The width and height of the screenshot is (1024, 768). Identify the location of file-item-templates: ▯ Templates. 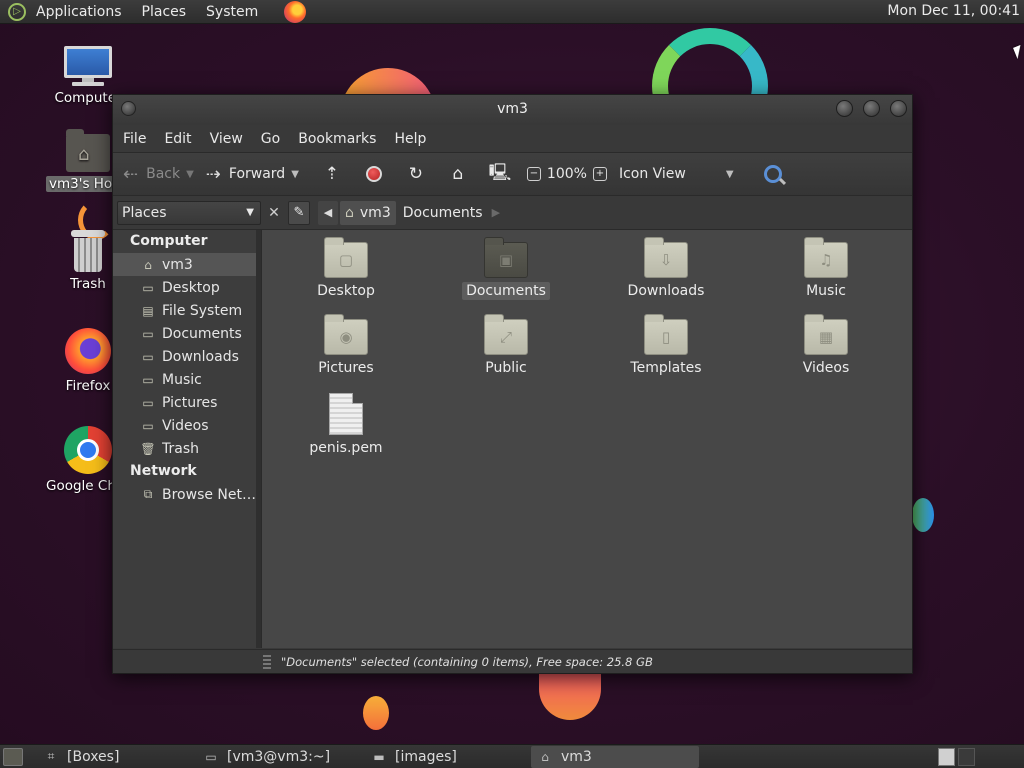
(666, 345).